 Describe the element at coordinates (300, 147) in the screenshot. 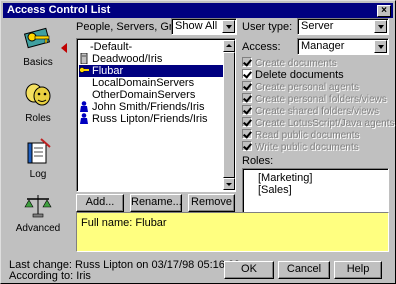

I see `write-public-documents-checkbox: Write public documents` at that location.